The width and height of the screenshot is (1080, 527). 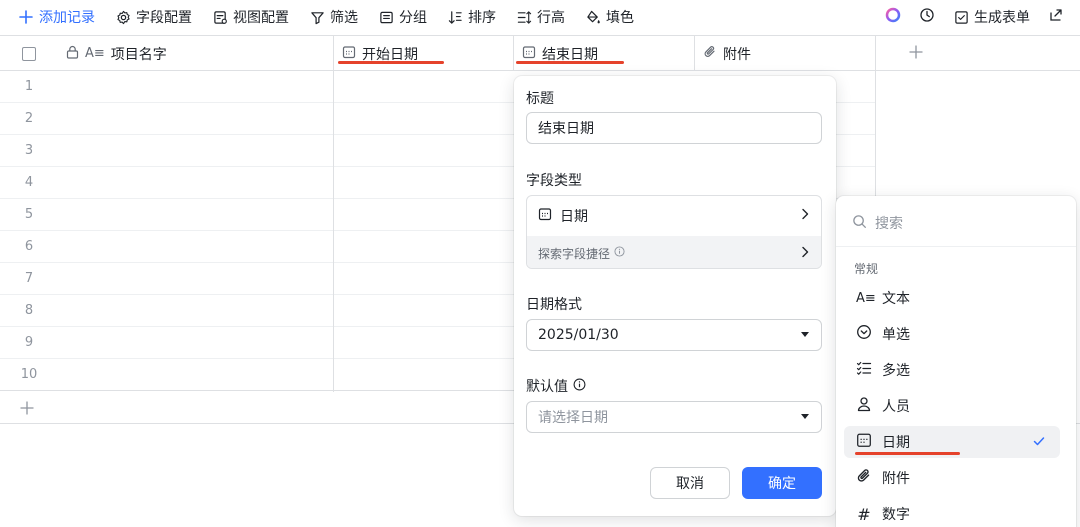 What do you see at coordinates (261, 18) in the screenshot?
I see `view-config-label: 视图配置` at bounding box center [261, 18].